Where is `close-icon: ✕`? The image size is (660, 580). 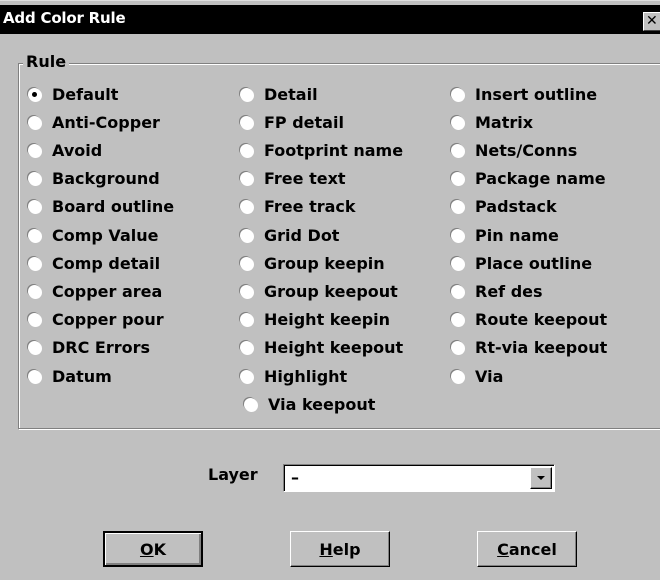 close-icon: ✕ is located at coordinates (651, 21).